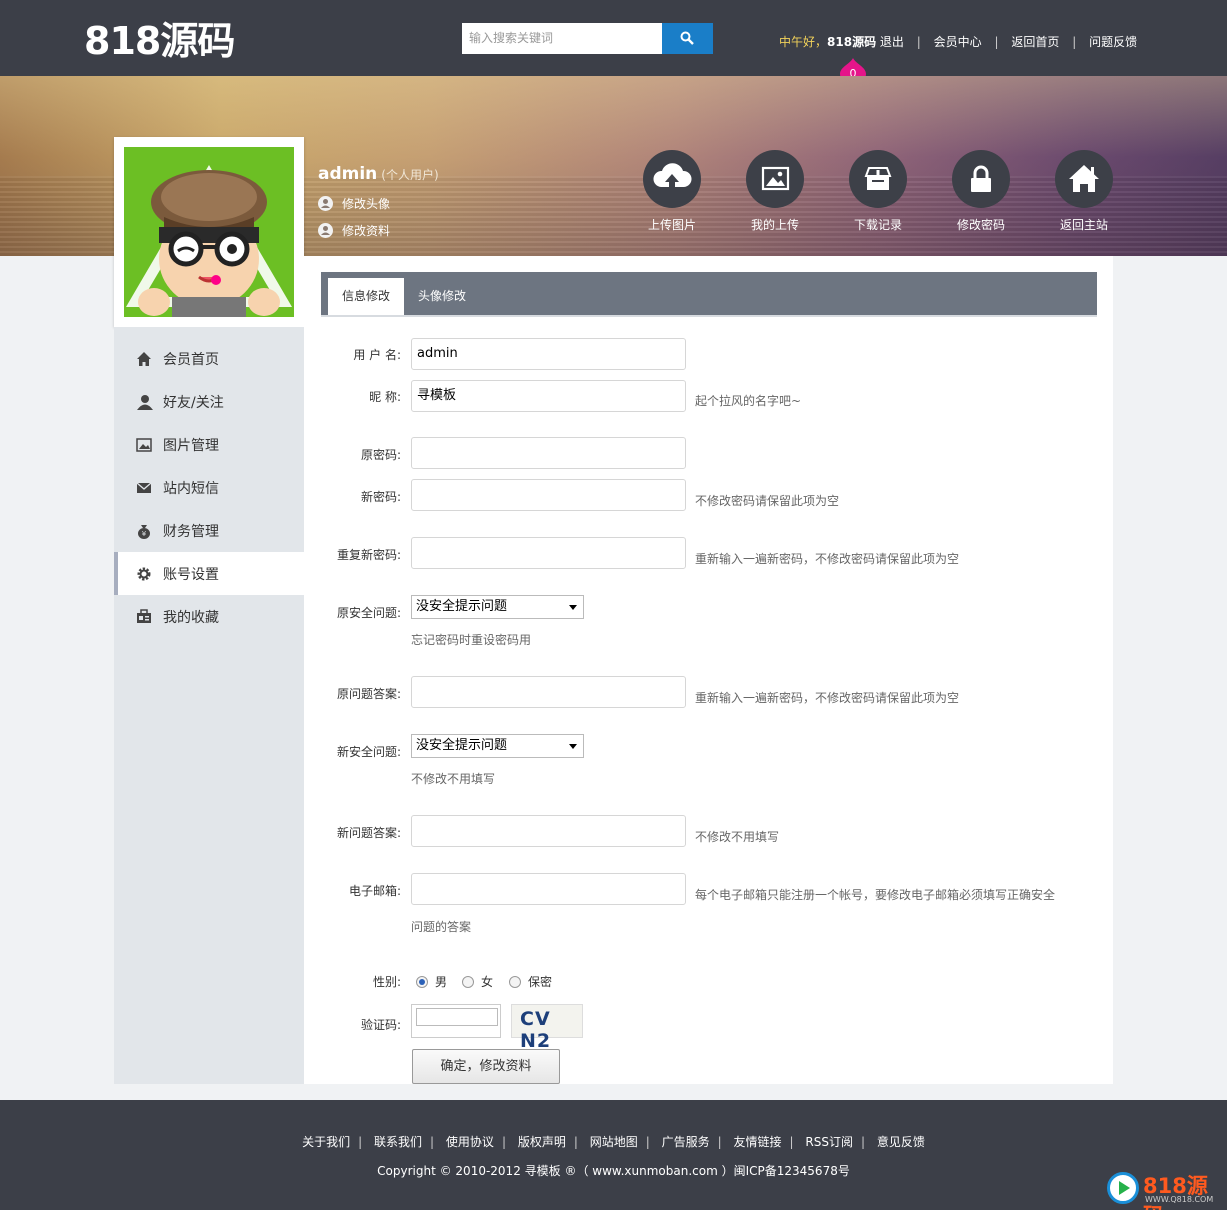 Image resolution: width=1227 pixels, height=1210 pixels. Describe the element at coordinates (901, 1142) in the screenshot. I see `footer-link-feedback: 意见反馈` at that location.